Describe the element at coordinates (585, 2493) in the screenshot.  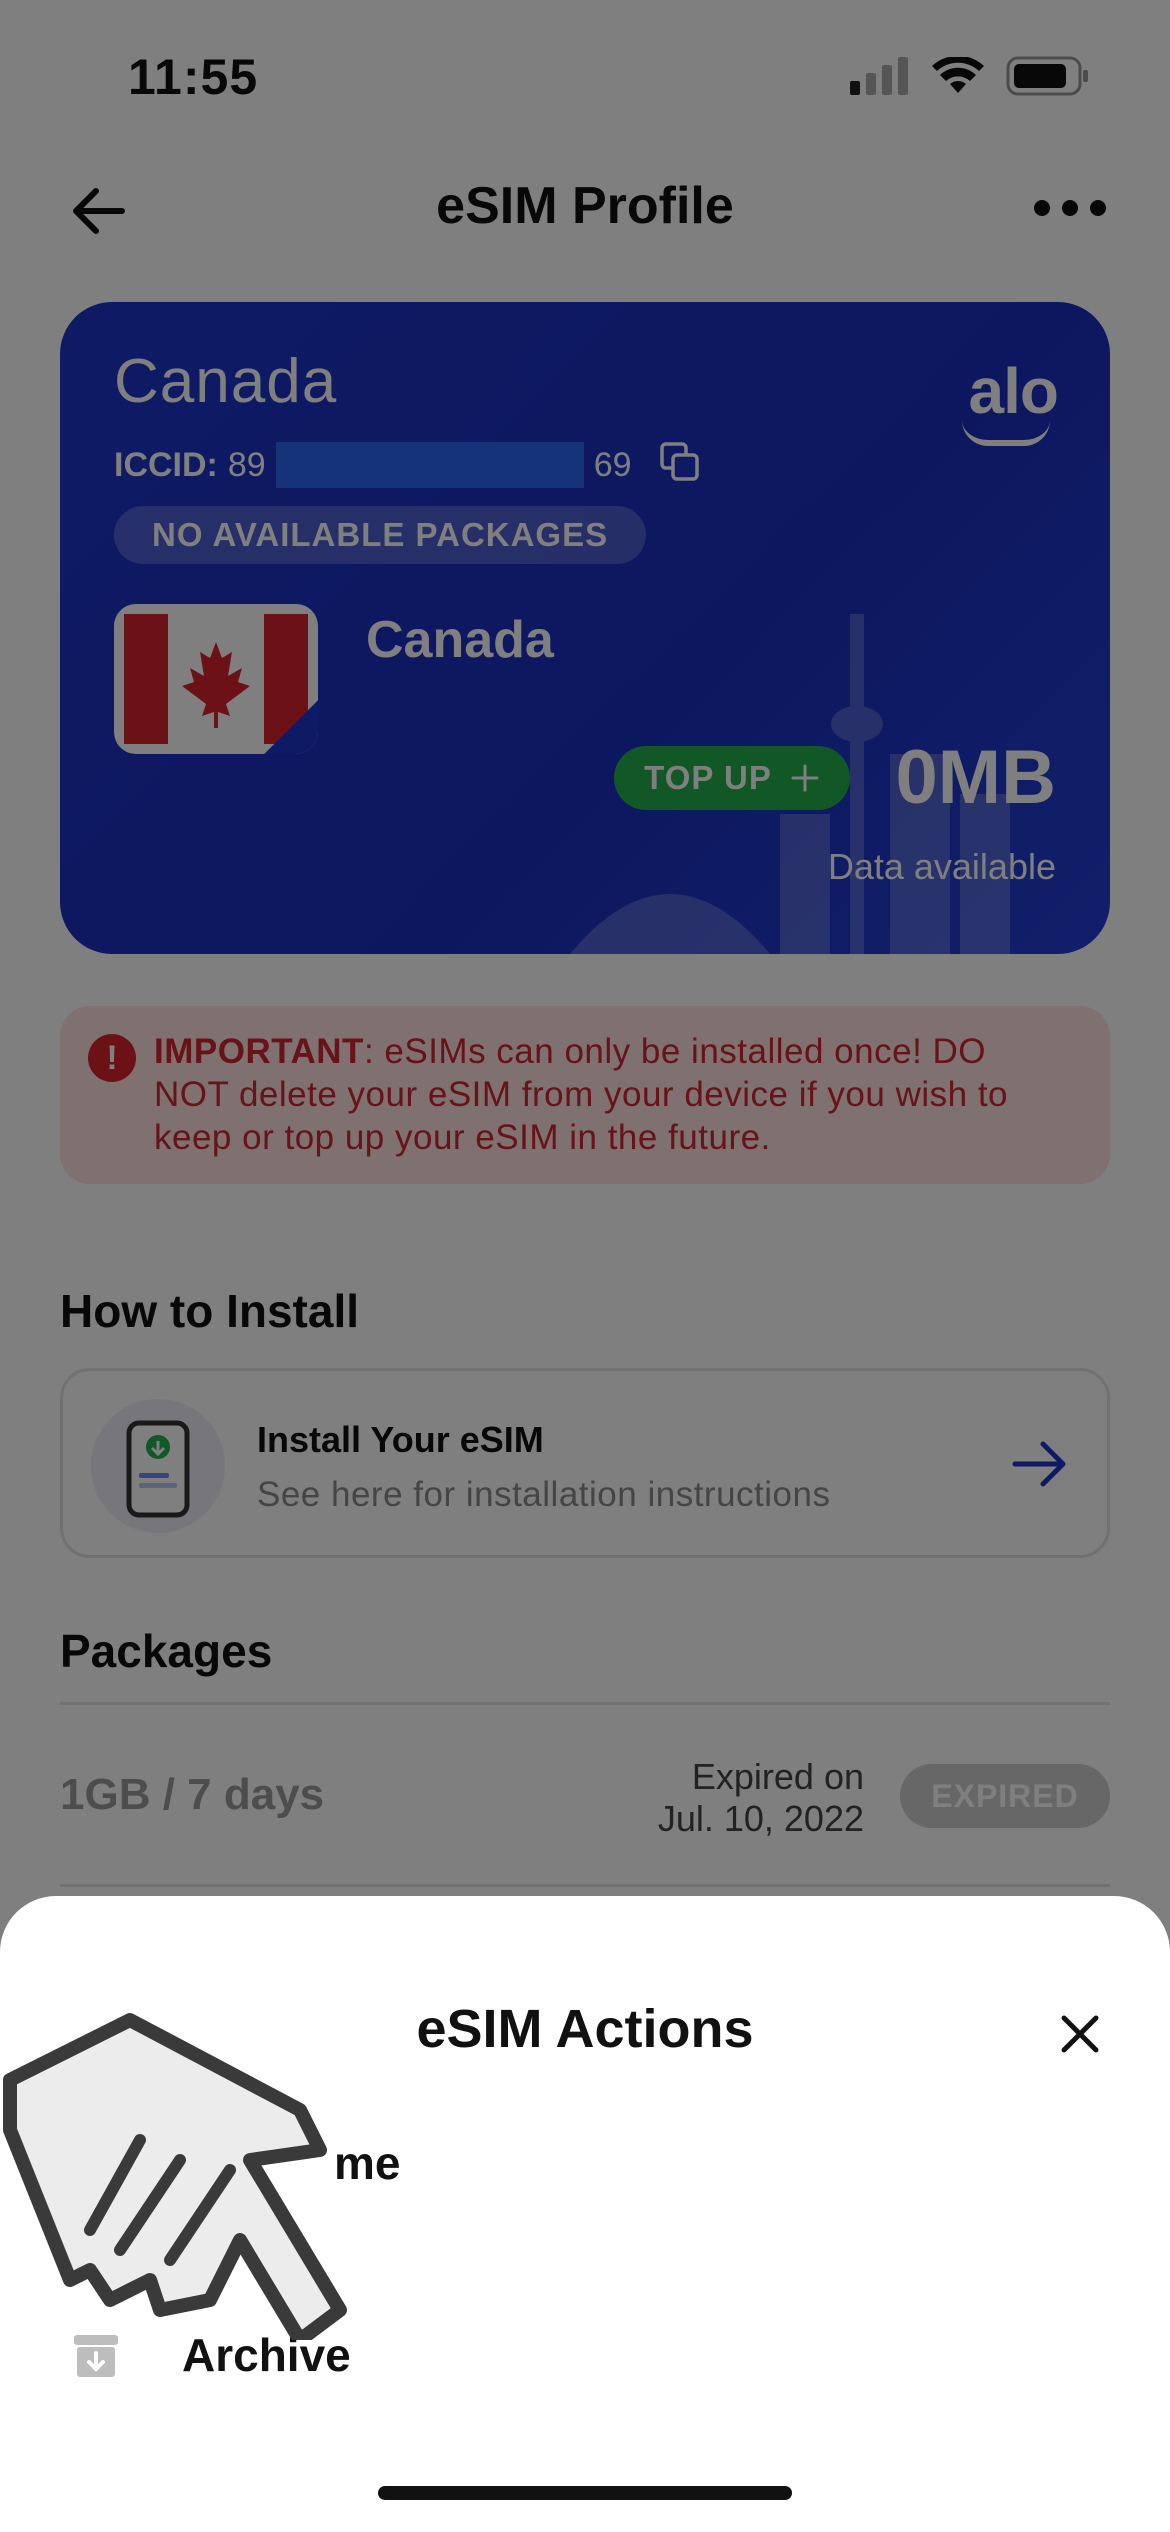
I see `home-indicator` at that location.